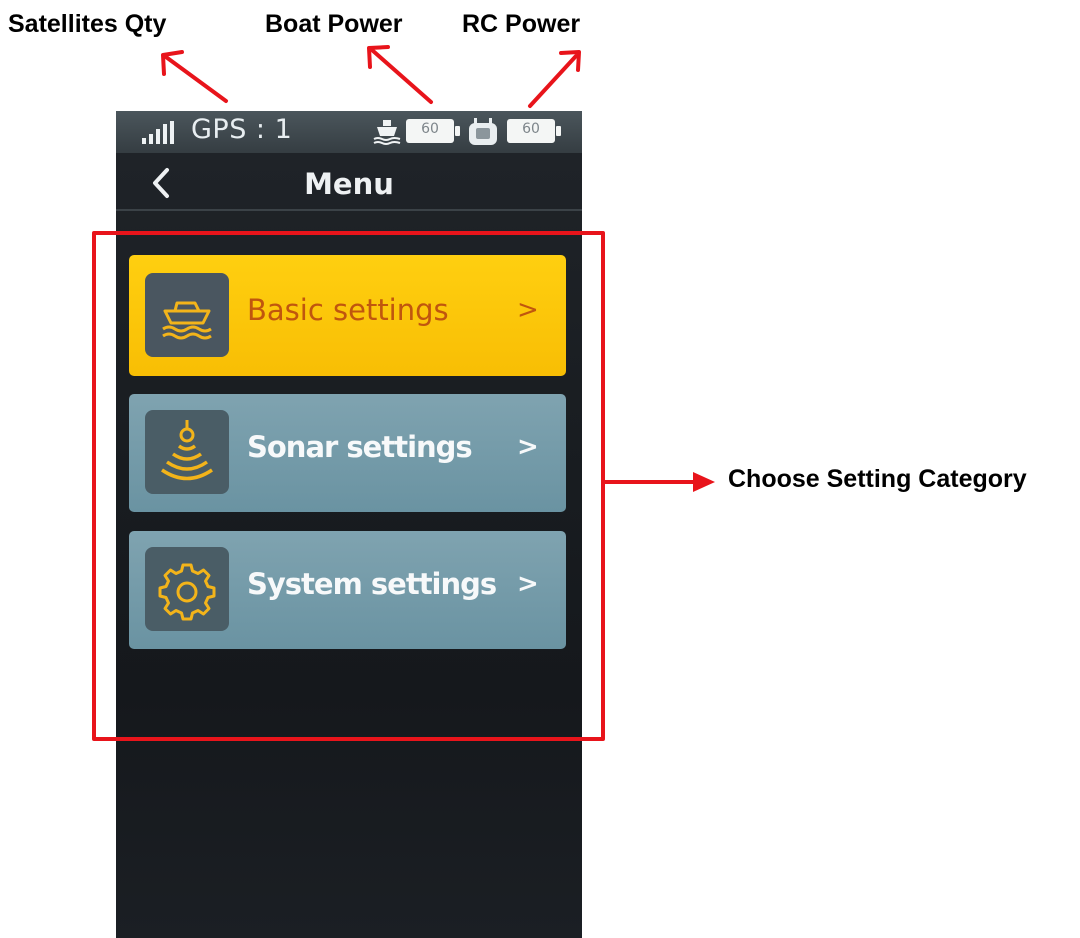 The width and height of the screenshot is (1080, 938). Describe the element at coordinates (400, 74) in the screenshot. I see `boat-power-arrow` at that location.